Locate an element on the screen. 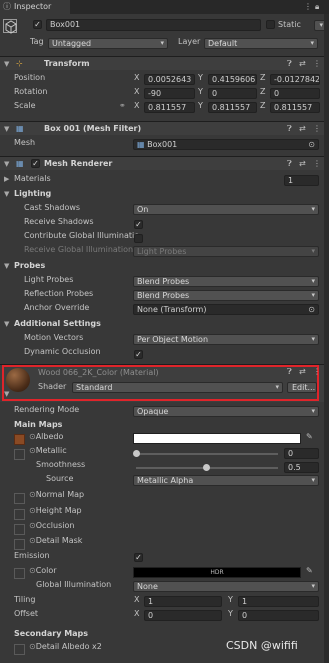 The width and height of the screenshot is (329, 663). offset-y-field: 0 is located at coordinates (278, 615).